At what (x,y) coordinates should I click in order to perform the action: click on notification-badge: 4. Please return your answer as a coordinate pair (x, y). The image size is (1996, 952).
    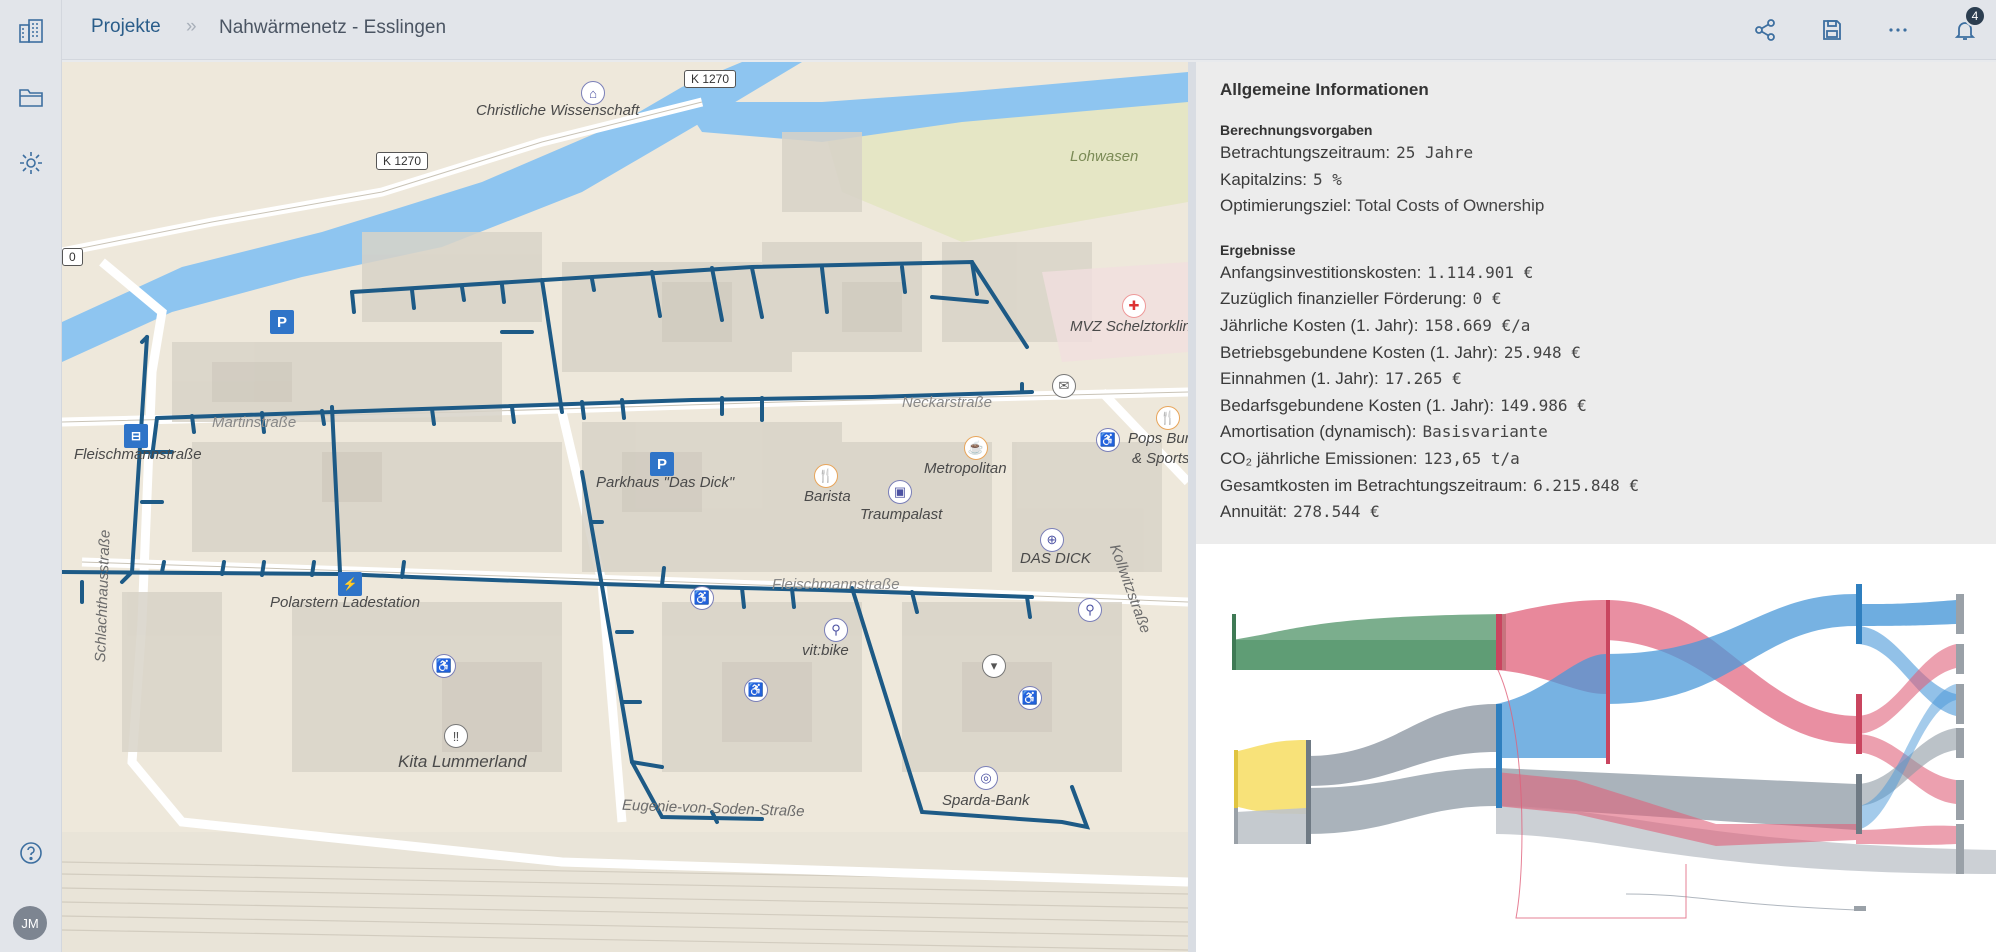
    Looking at the image, I should click on (1975, 16).